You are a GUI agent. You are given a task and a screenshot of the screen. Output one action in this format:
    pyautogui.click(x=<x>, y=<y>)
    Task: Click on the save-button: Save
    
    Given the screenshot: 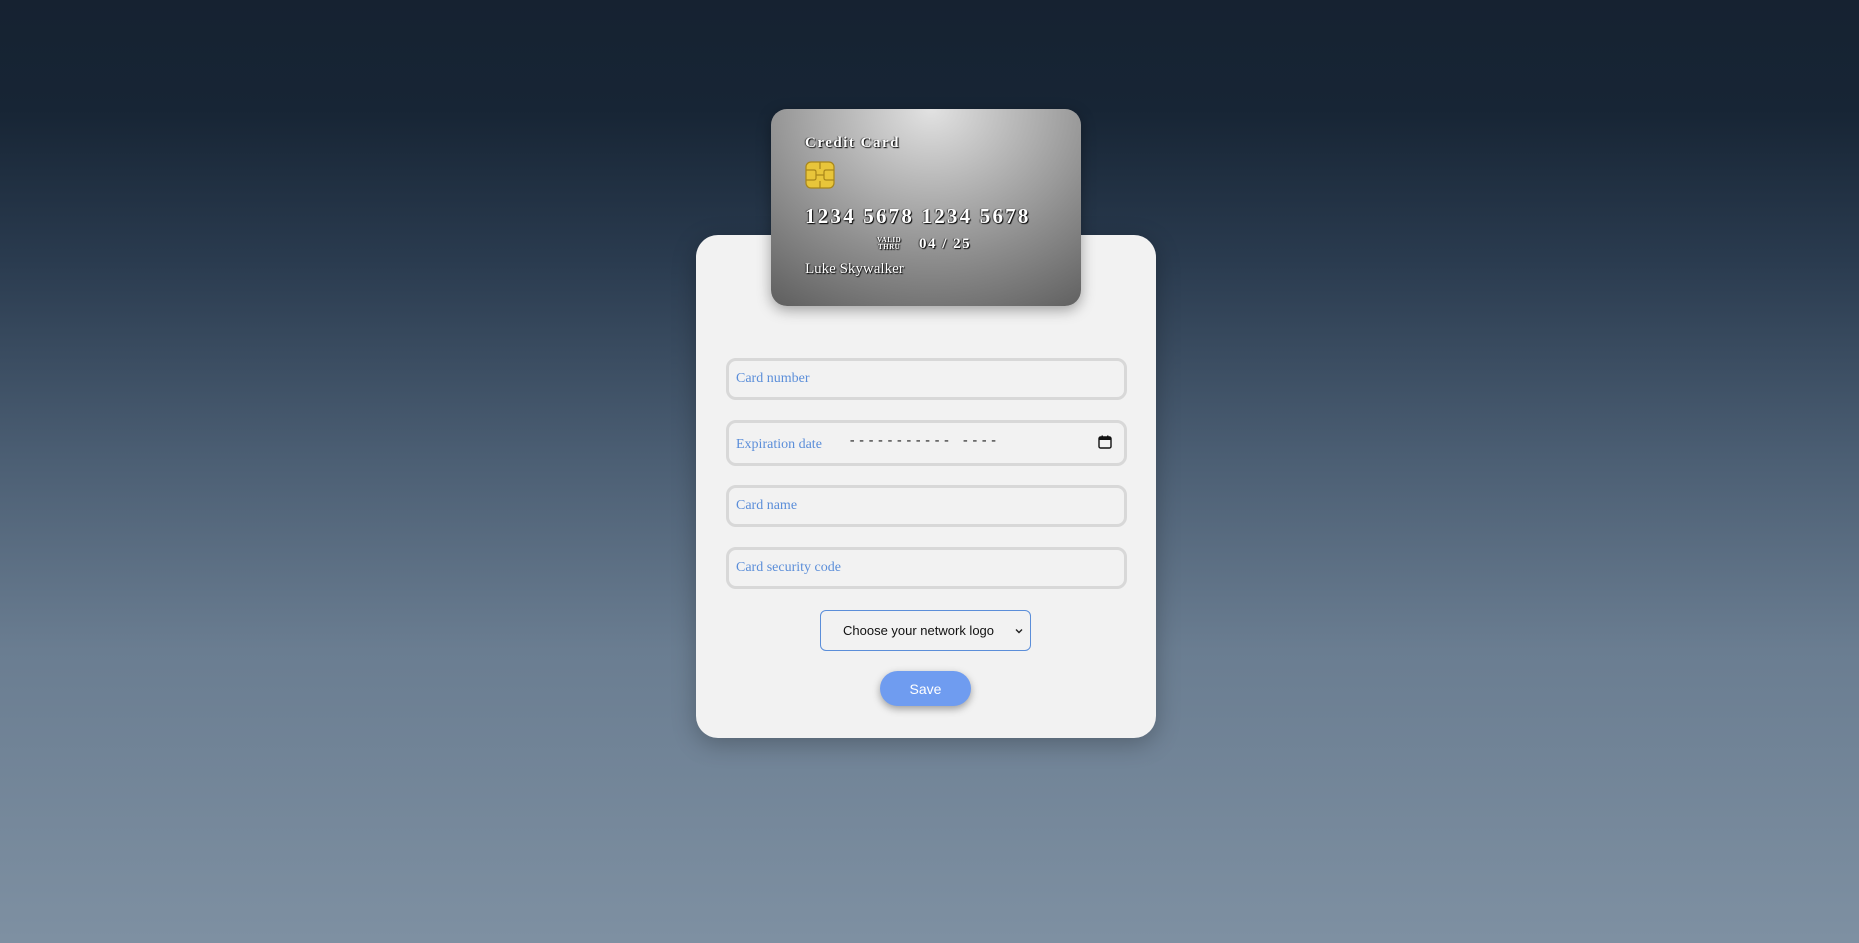 What is the action you would take?
    pyautogui.click(x=925, y=688)
    